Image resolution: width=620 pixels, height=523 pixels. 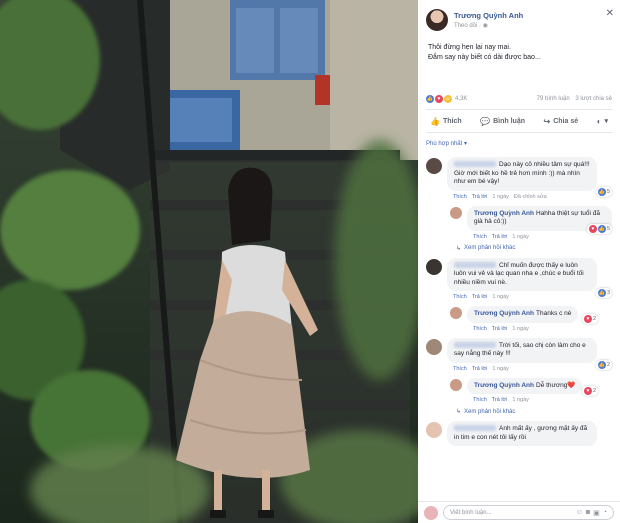 What do you see at coordinates (488, 15) in the screenshot?
I see `author-name: Trương Quỳnh Anh` at bounding box center [488, 15].